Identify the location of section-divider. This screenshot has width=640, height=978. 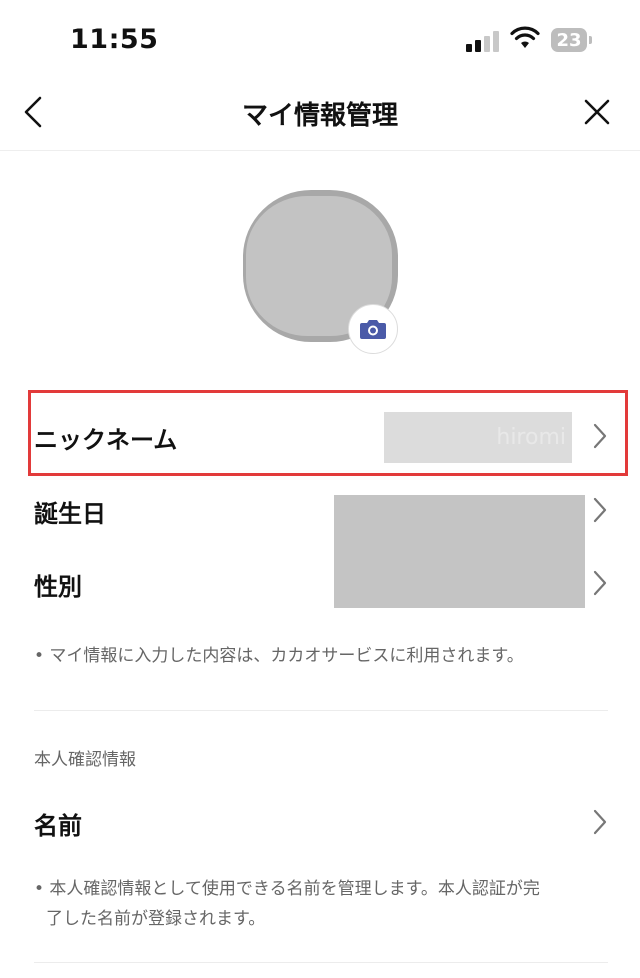
(321, 710).